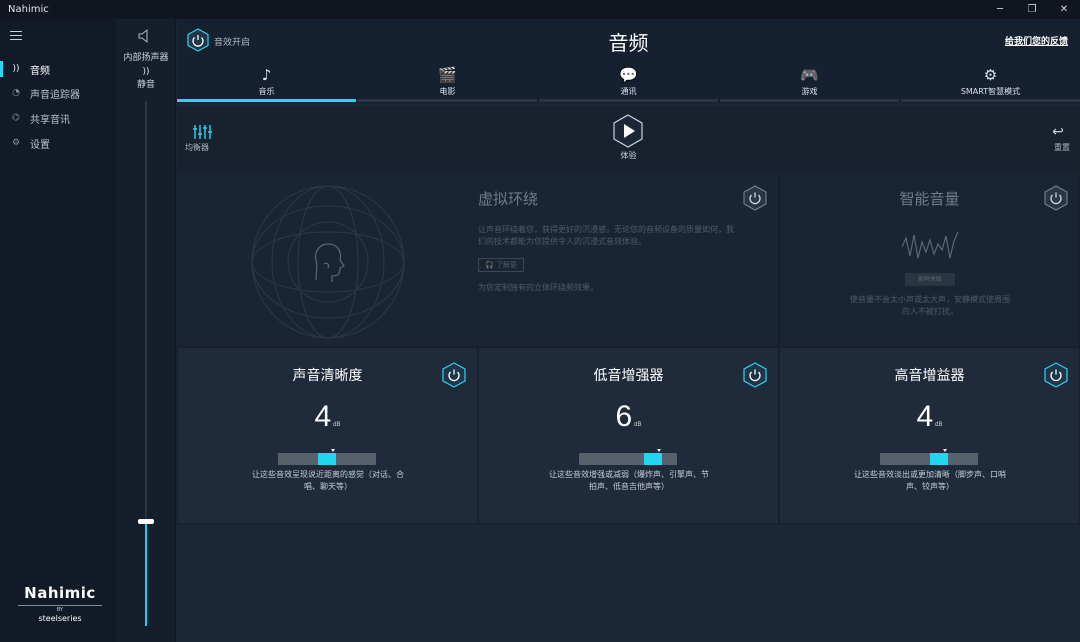 The image size is (1080, 642). Describe the element at coordinates (16, 118) in the screenshot. I see `share-icon: ⌬` at that location.